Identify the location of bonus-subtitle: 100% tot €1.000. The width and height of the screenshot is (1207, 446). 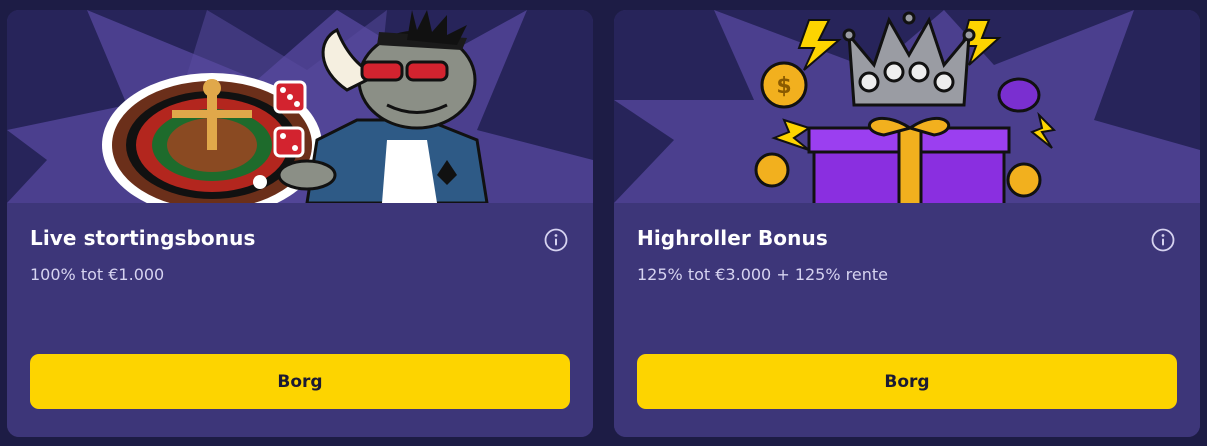
(97, 274).